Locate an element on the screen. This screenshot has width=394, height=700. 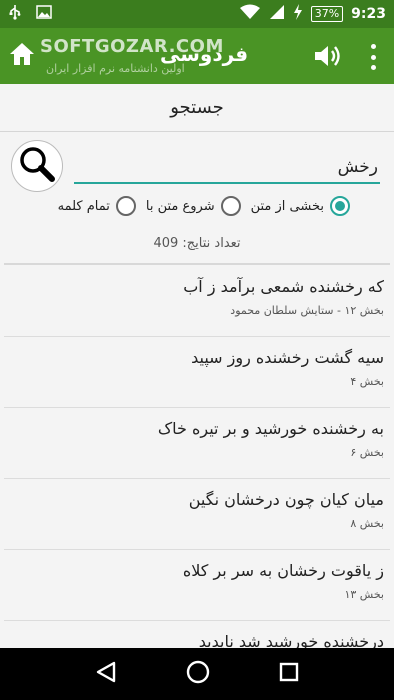
option-label: تمام کلمه is located at coordinates (83, 206).